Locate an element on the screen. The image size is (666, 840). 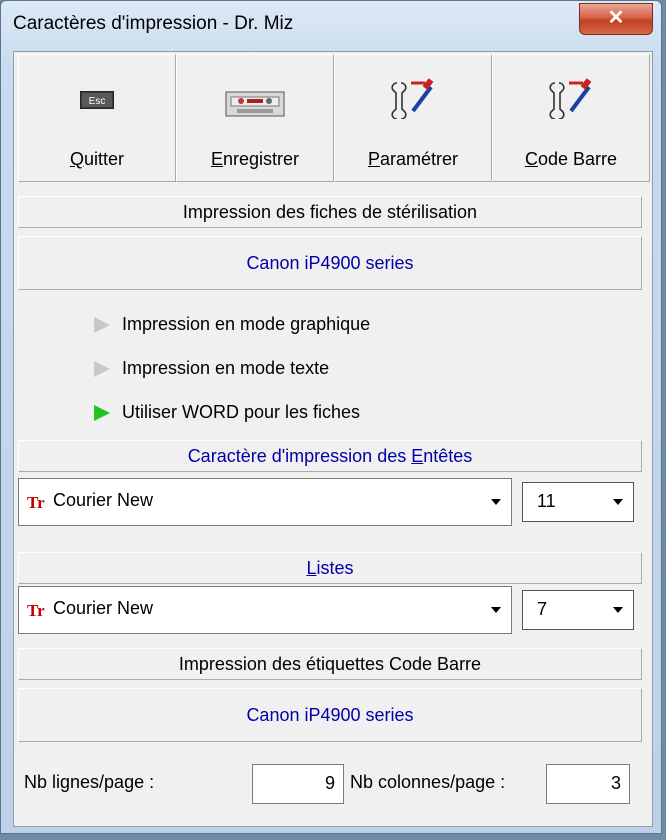
svg-text: Esc is located at coordinates (97, 101).